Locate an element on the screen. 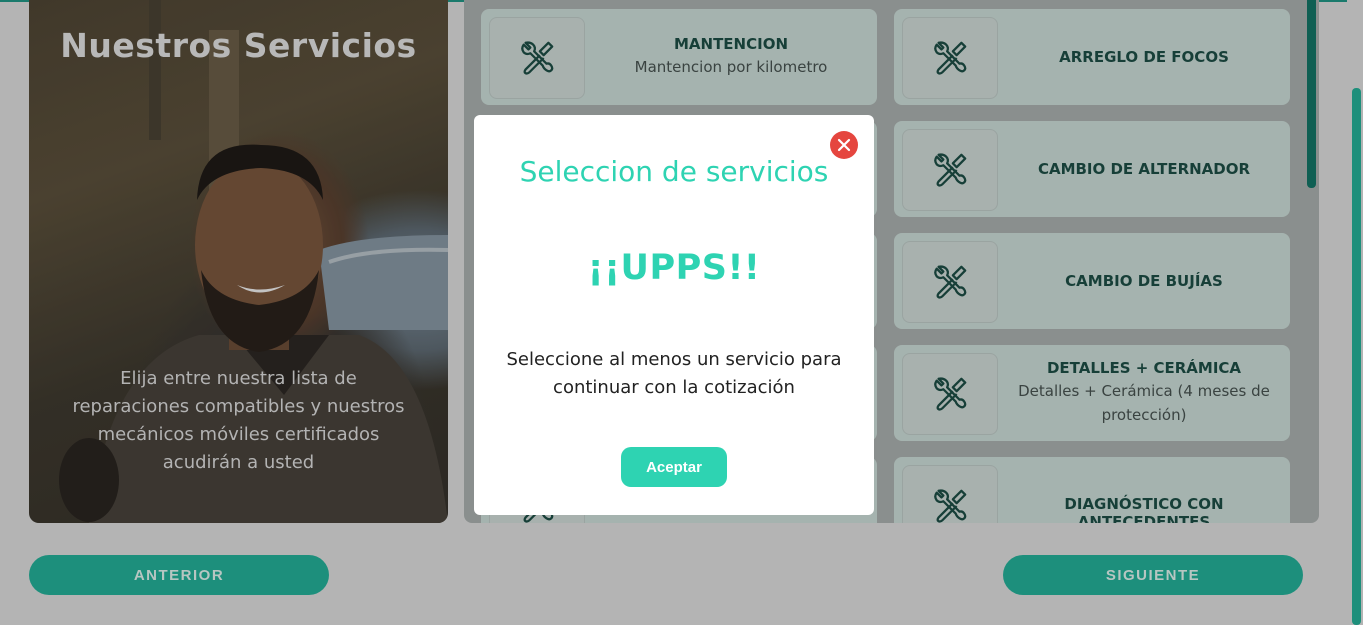 The image size is (1363, 625). service-text: DIAGNÓSTICO CON ANTECEDENTES is located at coordinates (1144, 490).